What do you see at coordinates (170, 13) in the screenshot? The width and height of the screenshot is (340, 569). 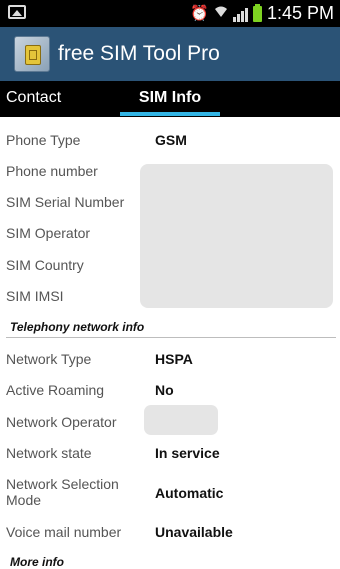 I see `status-bar: ⏰ 1:45 PM` at bounding box center [170, 13].